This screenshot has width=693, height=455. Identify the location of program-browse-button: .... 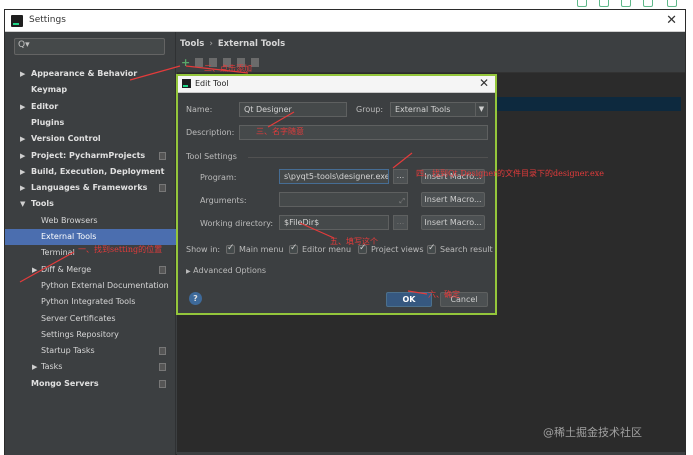
(400, 176).